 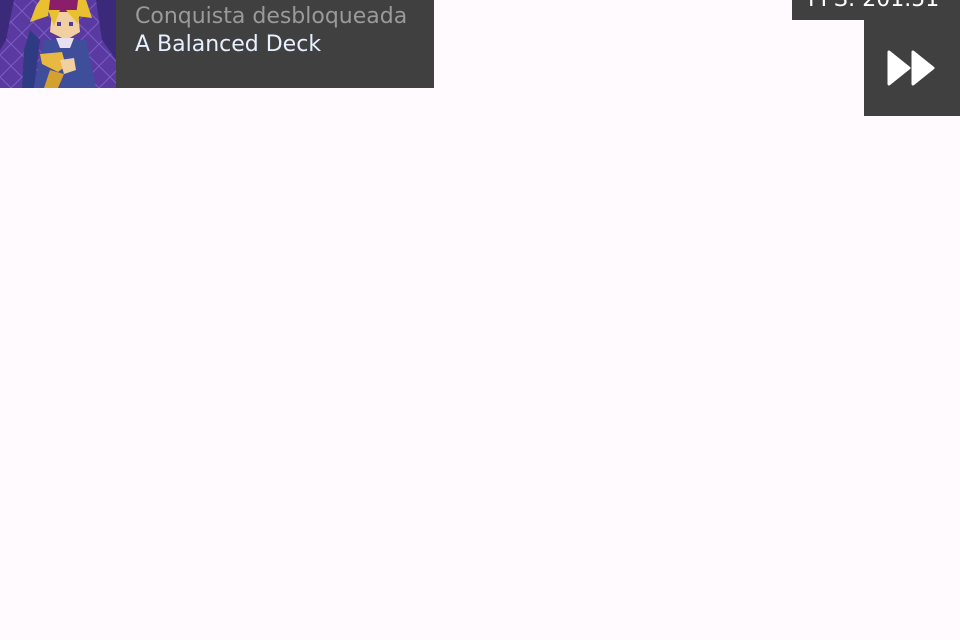 What do you see at coordinates (873, 6) in the screenshot?
I see `fps-counter-text: FPS: 201.51` at bounding box center [873, 6].